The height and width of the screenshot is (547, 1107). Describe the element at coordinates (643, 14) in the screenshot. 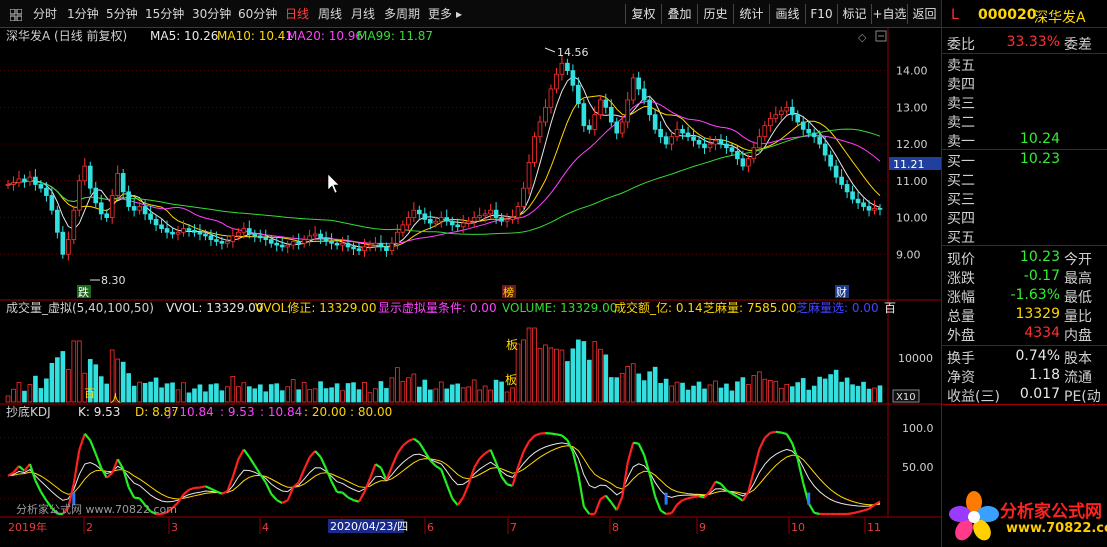

I see `fuquan-button: 复权` at that location.